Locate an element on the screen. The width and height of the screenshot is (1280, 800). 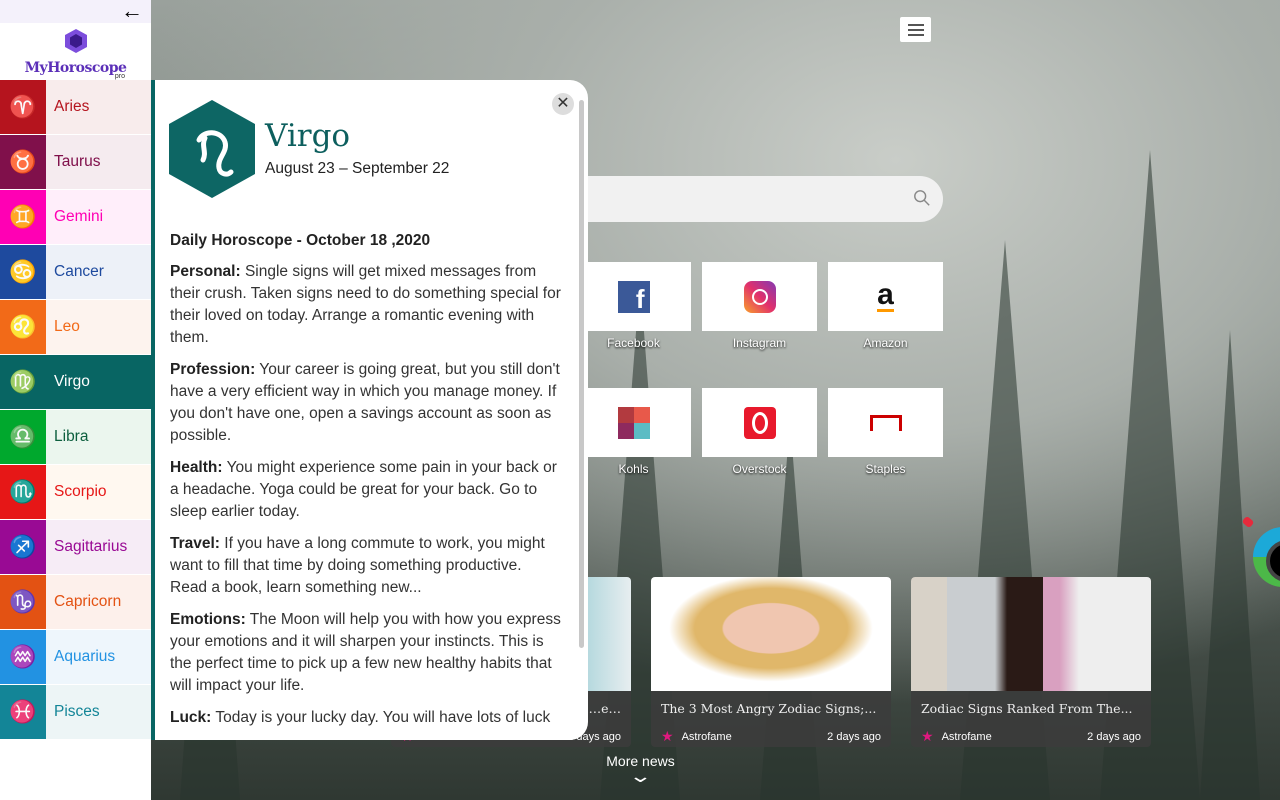
sign-dates: August 23 – September 22 is located at coordinates (357, 168).